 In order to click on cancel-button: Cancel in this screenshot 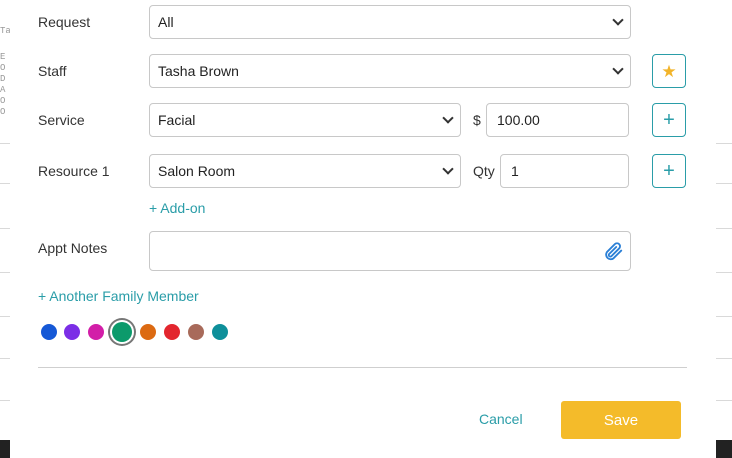, I will do `click(501, 419)`.